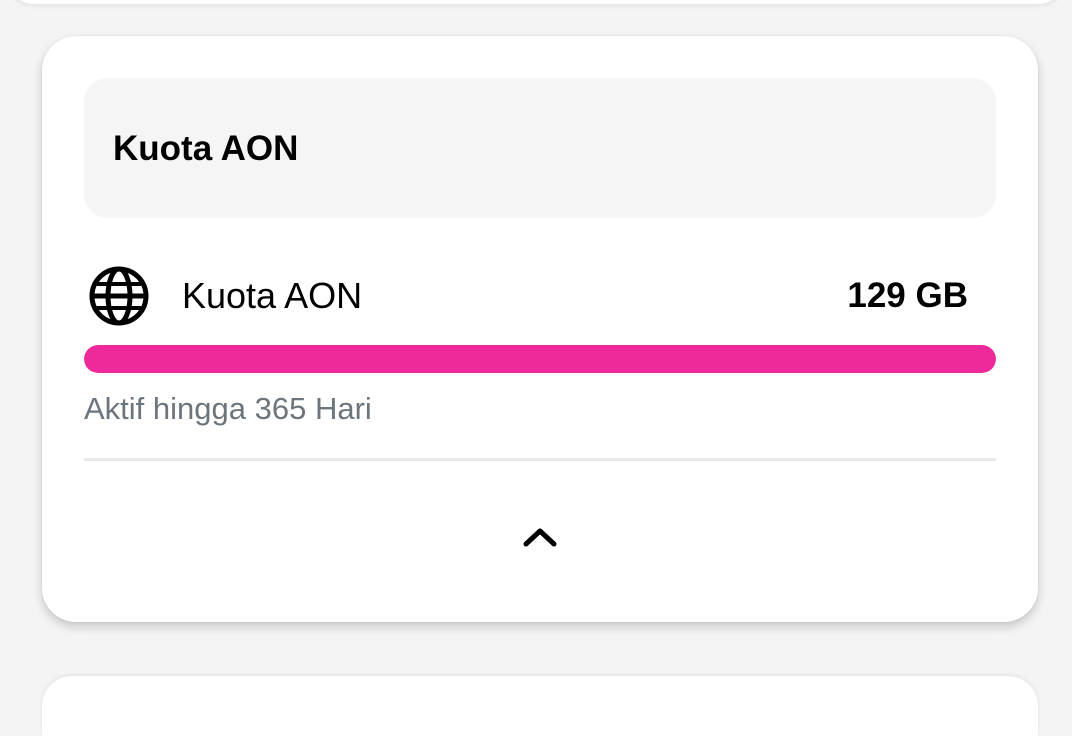  Describe the element at coordinates (206, 148) in the screenshot. I see `quota-card-title: Kuota AON` at that location.